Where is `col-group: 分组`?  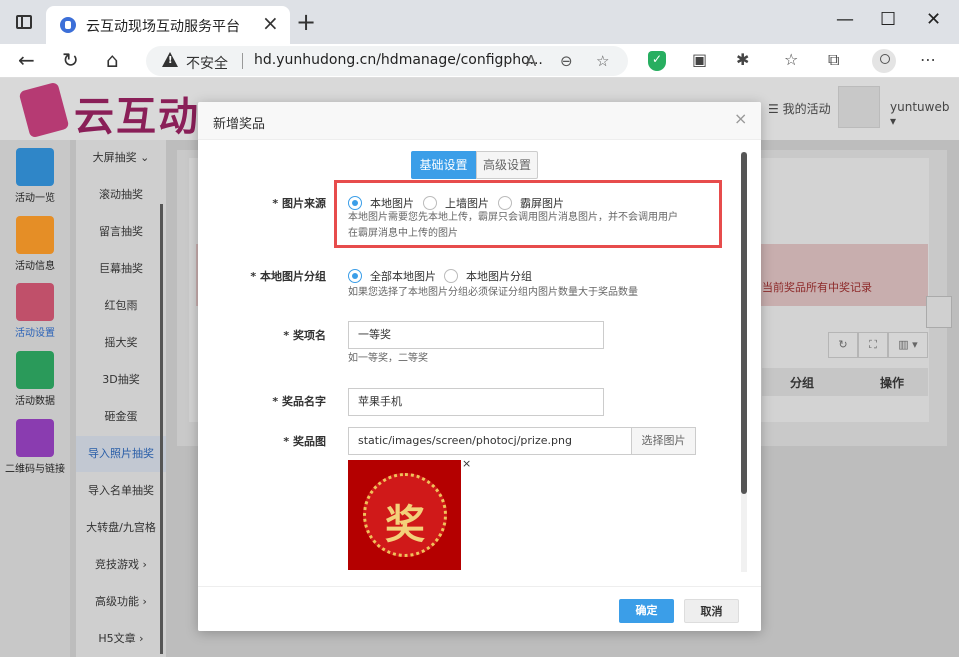
col-group: 分组 is located at coordinates (802, 383).